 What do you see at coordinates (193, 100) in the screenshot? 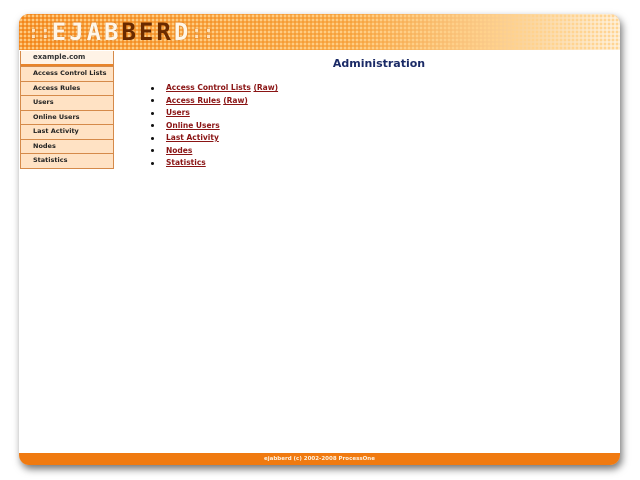
I see `link-access-rules: Access Rules` at bounding box center [193, 100].